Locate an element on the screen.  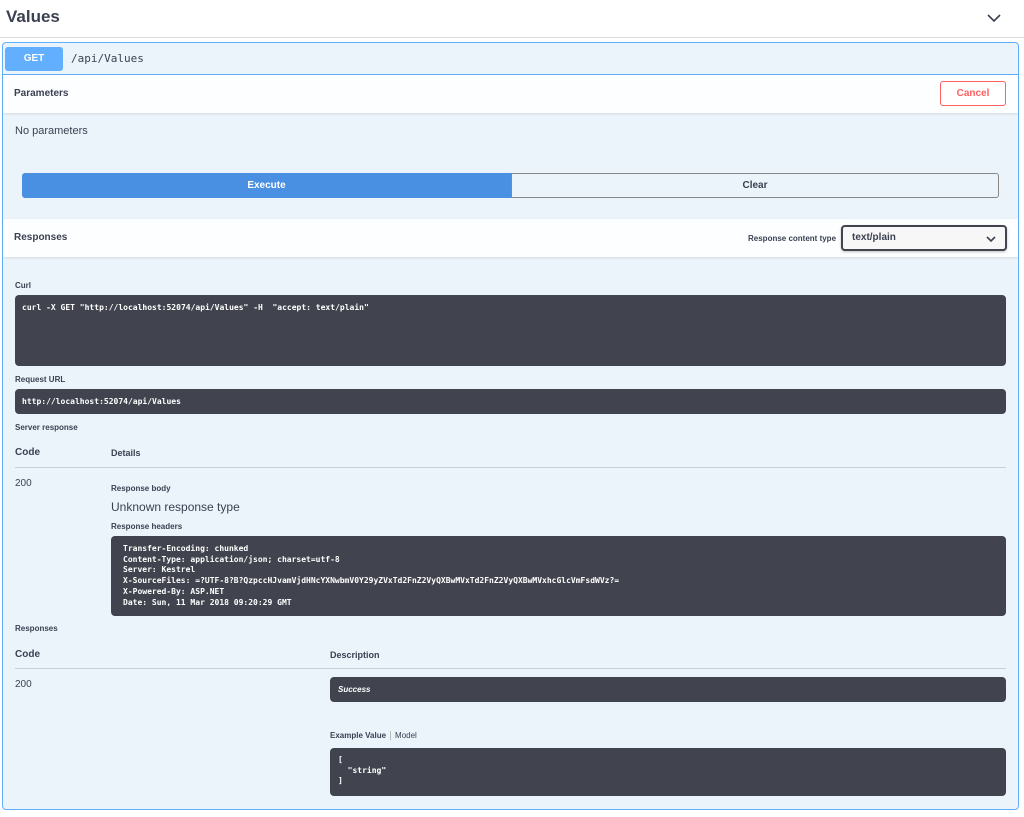
documented-response-code: 200 is located at coordinates (23, 684).